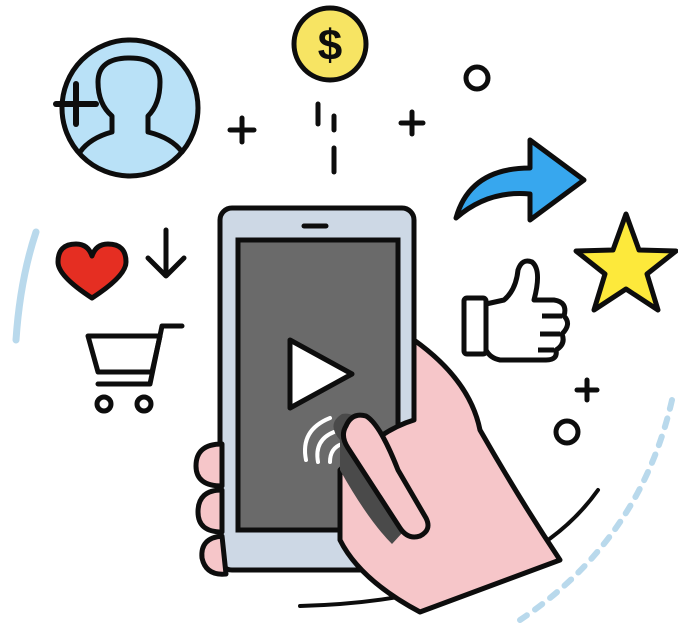 The height and width of the screenshot is (638, 678). Describe the element at coordinates (625, 262) in the screenshot. I see `star-icon` at that location.